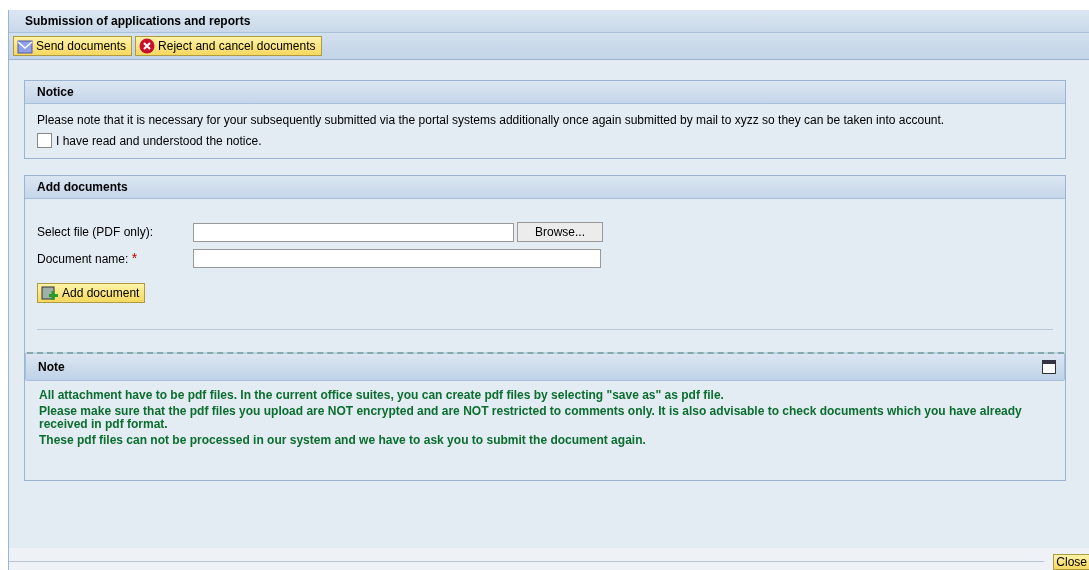 The image size is (1089, 570). I want to click on window-title: Submission of applications and reports, so click(549, 21).